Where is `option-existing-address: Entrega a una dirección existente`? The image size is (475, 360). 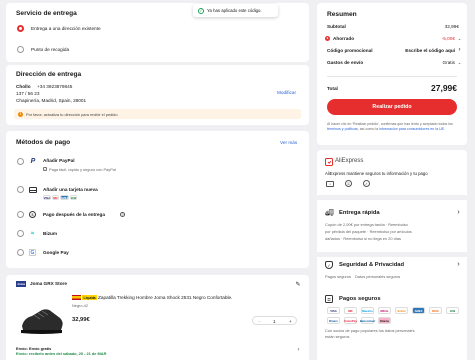
option-existing-address: Entrega a una dirección existente is located at coordinates (66, 28).